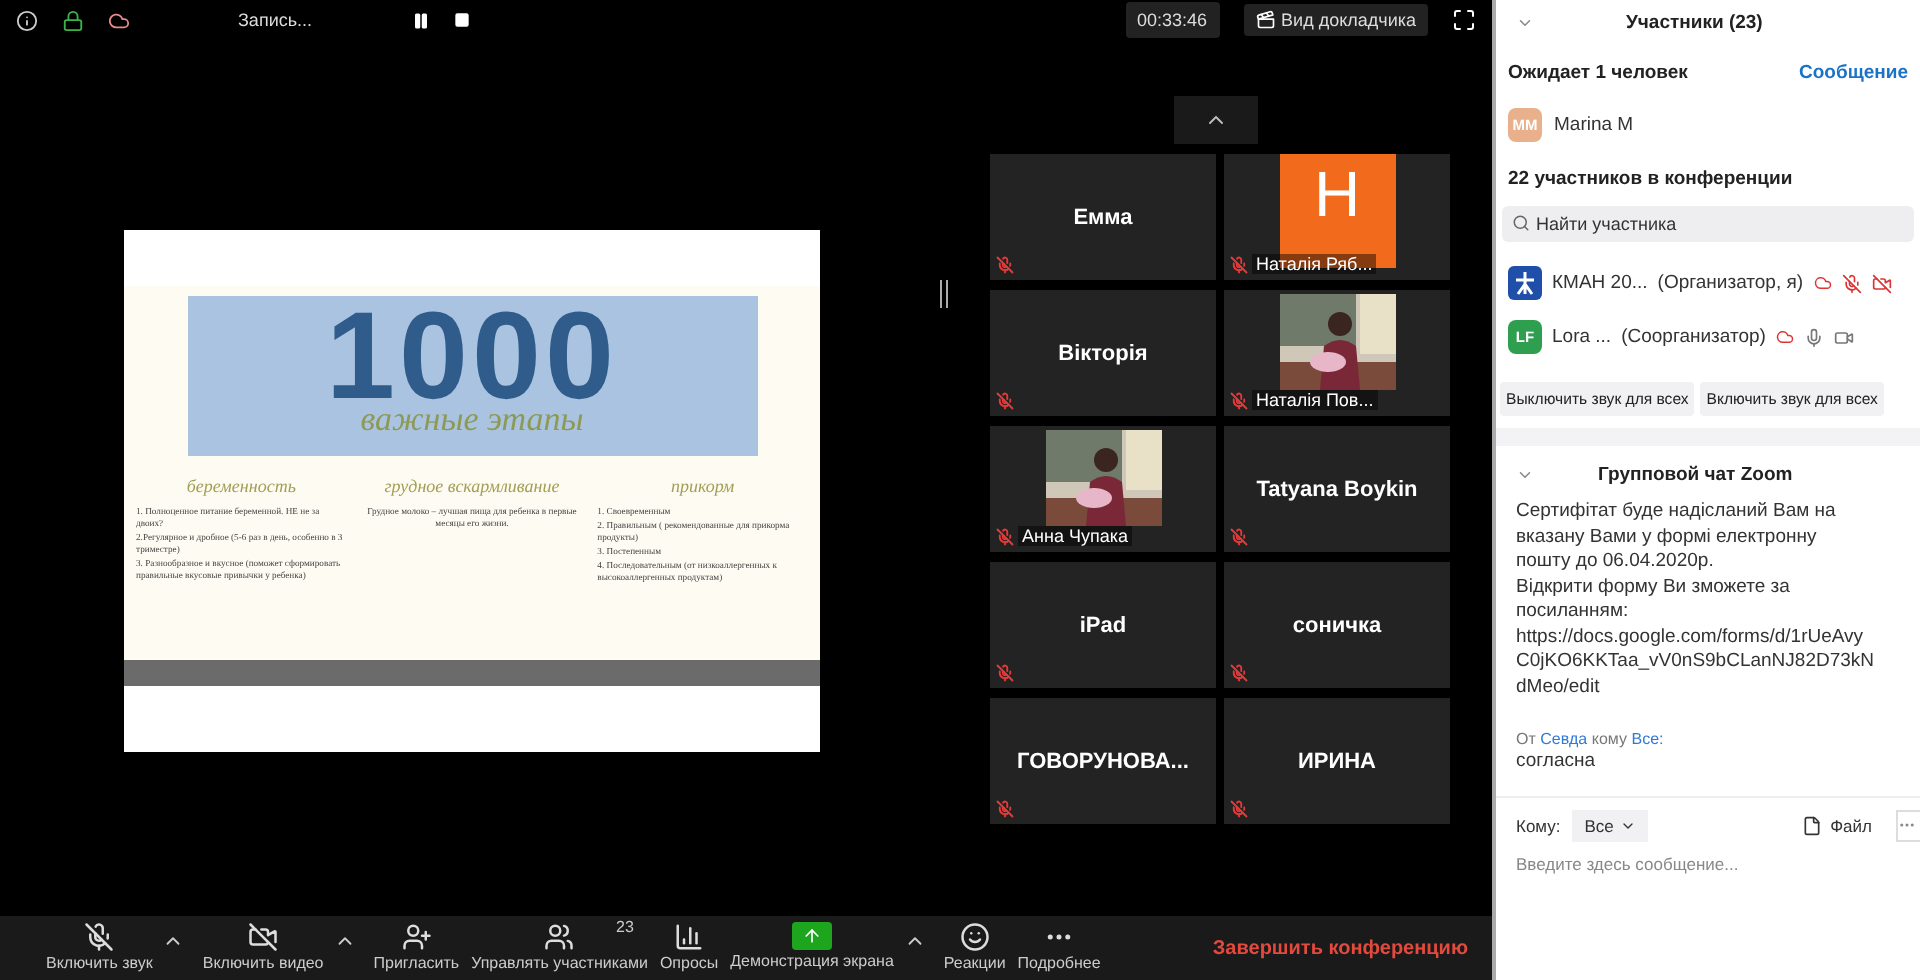  I want to click on participant-name: Емма, so click(1103, 217).